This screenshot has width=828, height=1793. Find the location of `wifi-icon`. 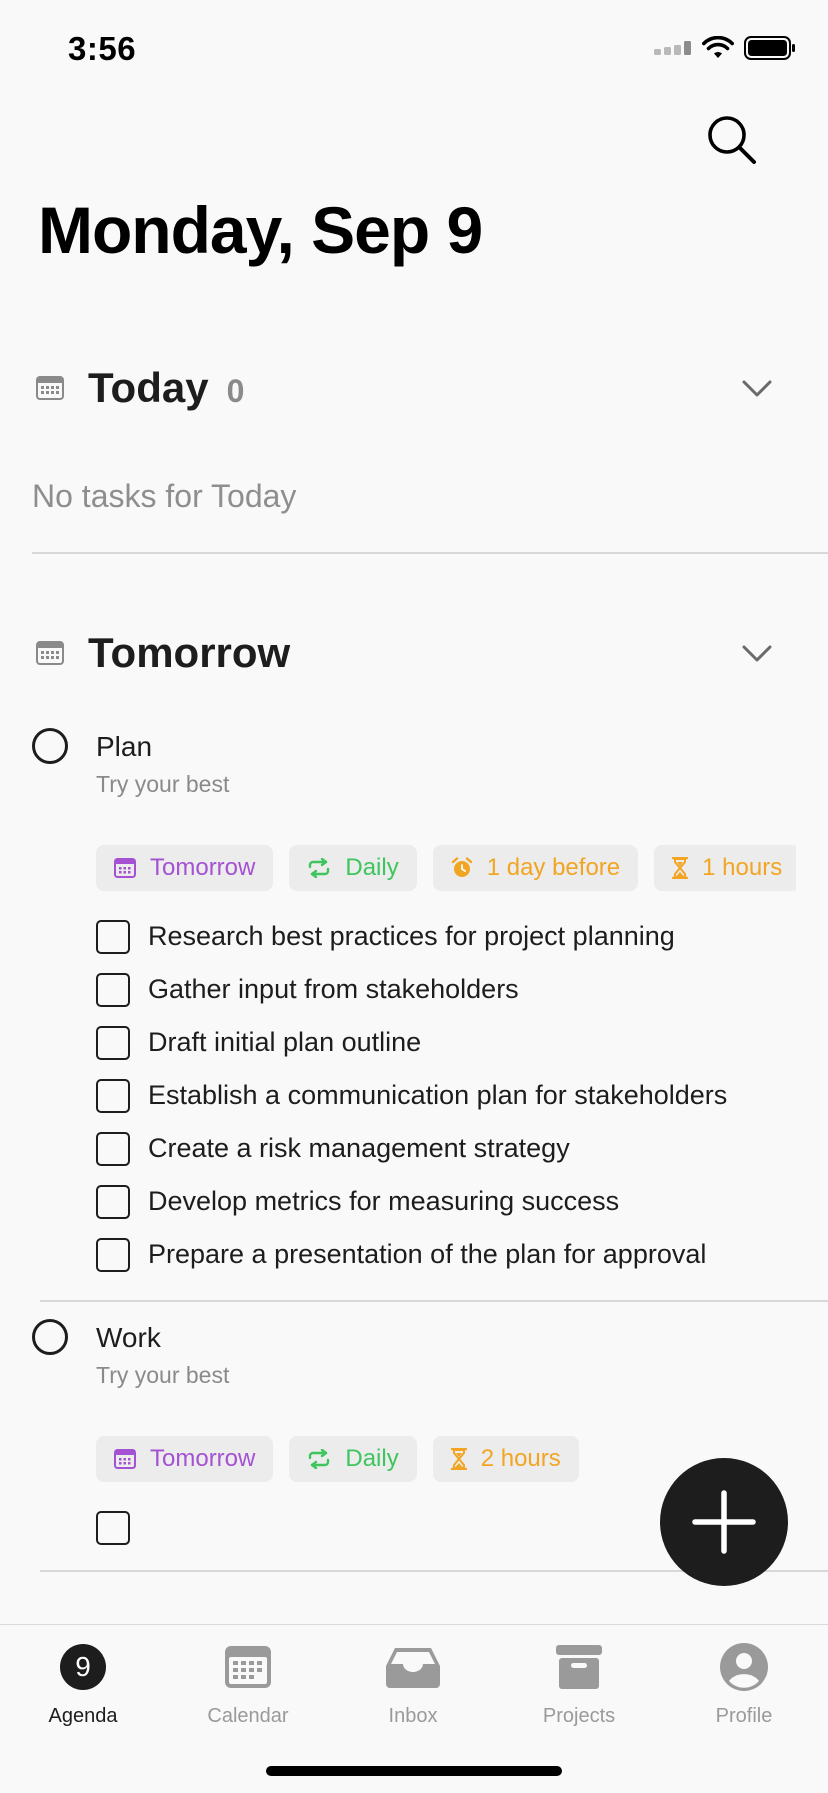

wifi-icon is located at coordinates (718, 47).